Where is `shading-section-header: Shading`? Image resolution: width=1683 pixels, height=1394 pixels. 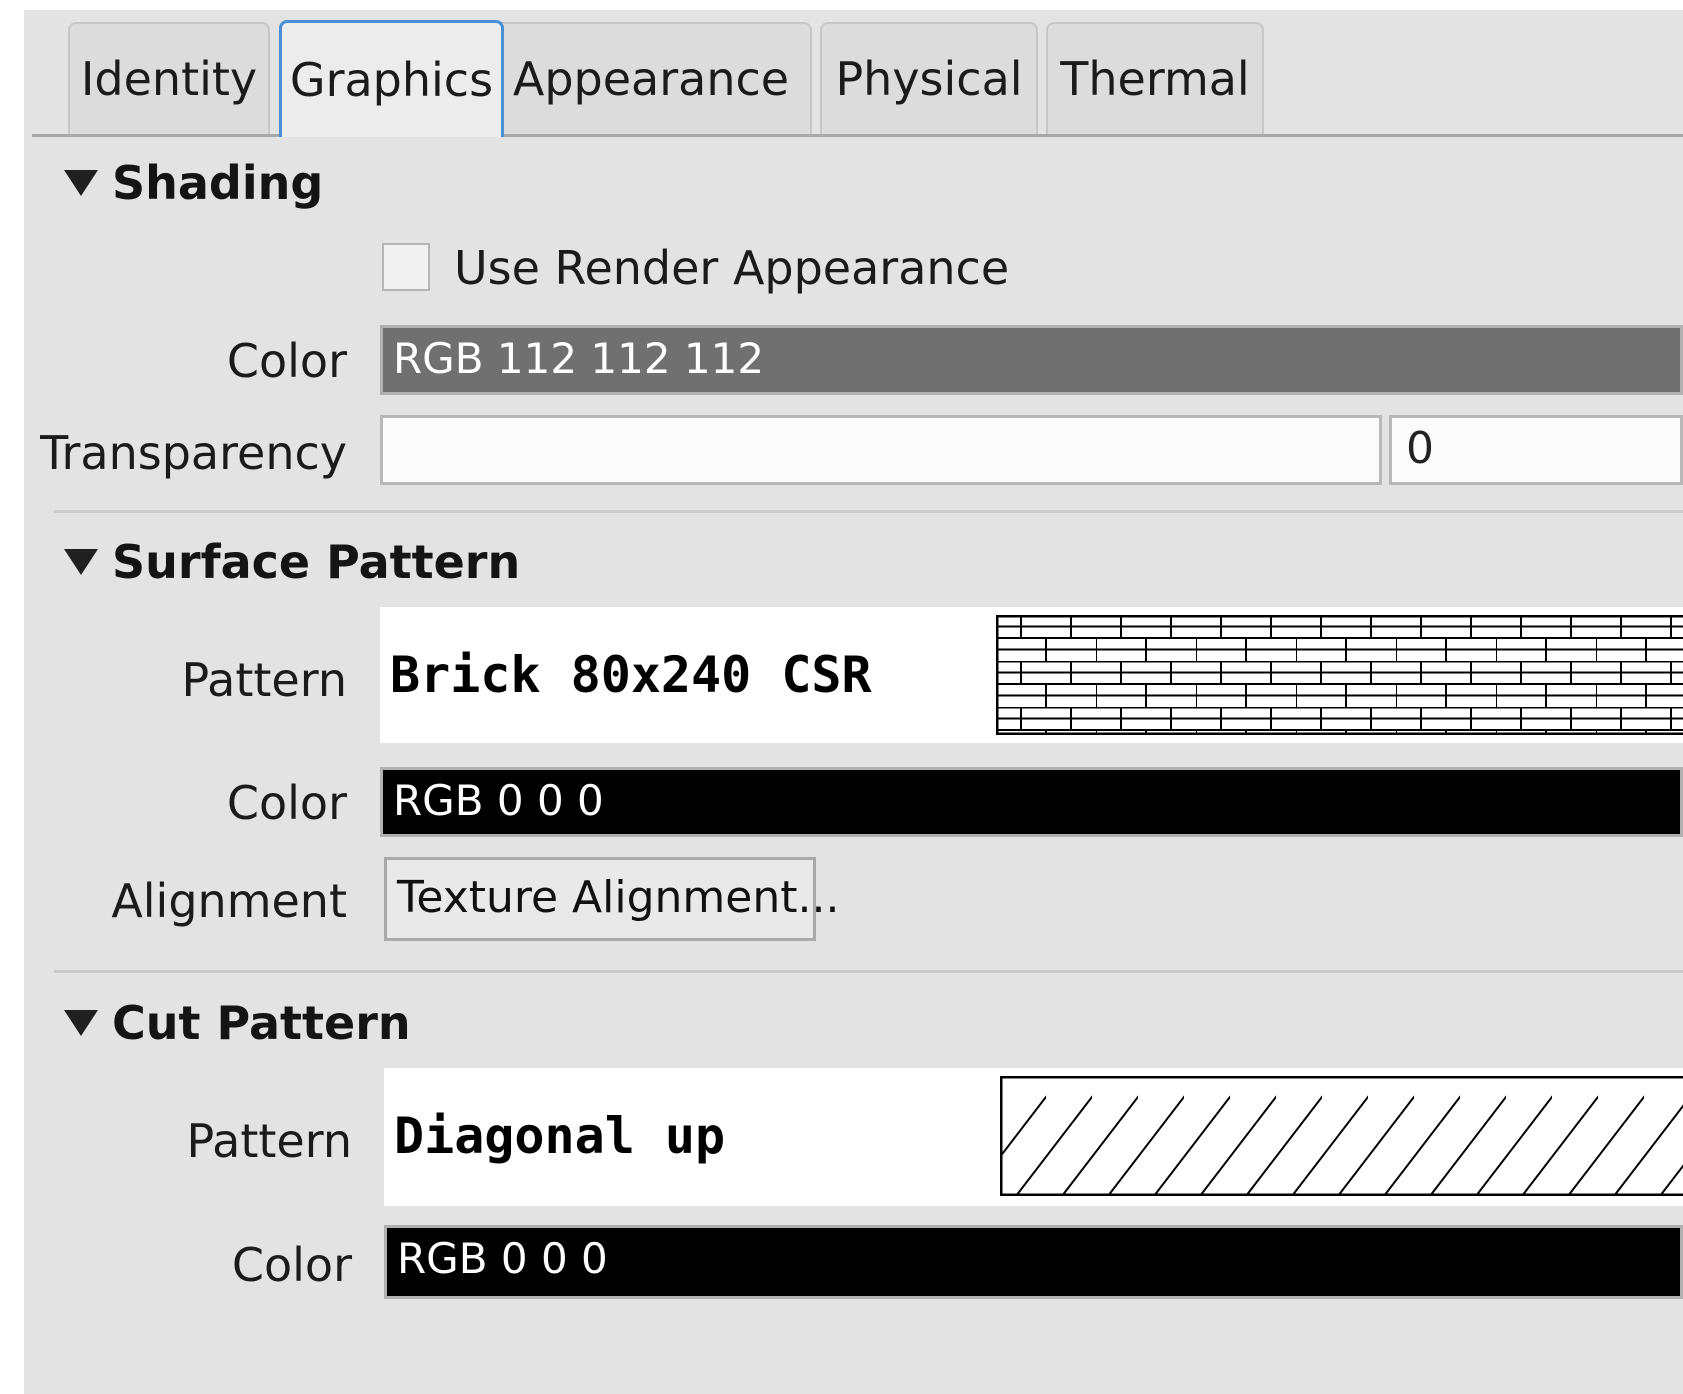 shading-section-header: Shading is located at coordinates (193, 183).